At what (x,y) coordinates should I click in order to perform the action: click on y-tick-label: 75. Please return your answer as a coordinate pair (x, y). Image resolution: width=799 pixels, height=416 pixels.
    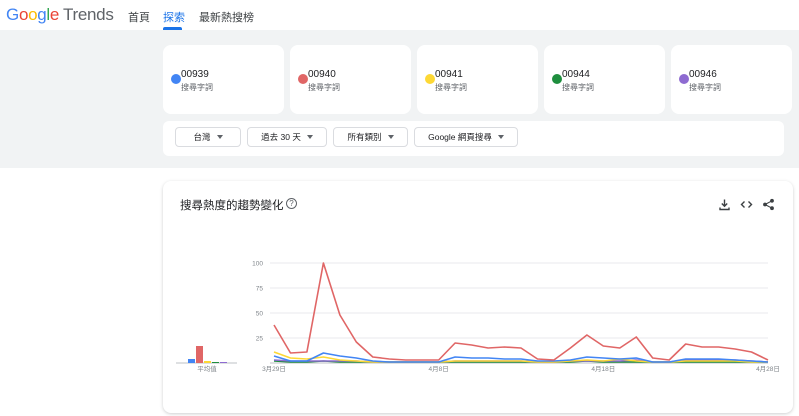
    Looking at the image, I should click on (260, 289).